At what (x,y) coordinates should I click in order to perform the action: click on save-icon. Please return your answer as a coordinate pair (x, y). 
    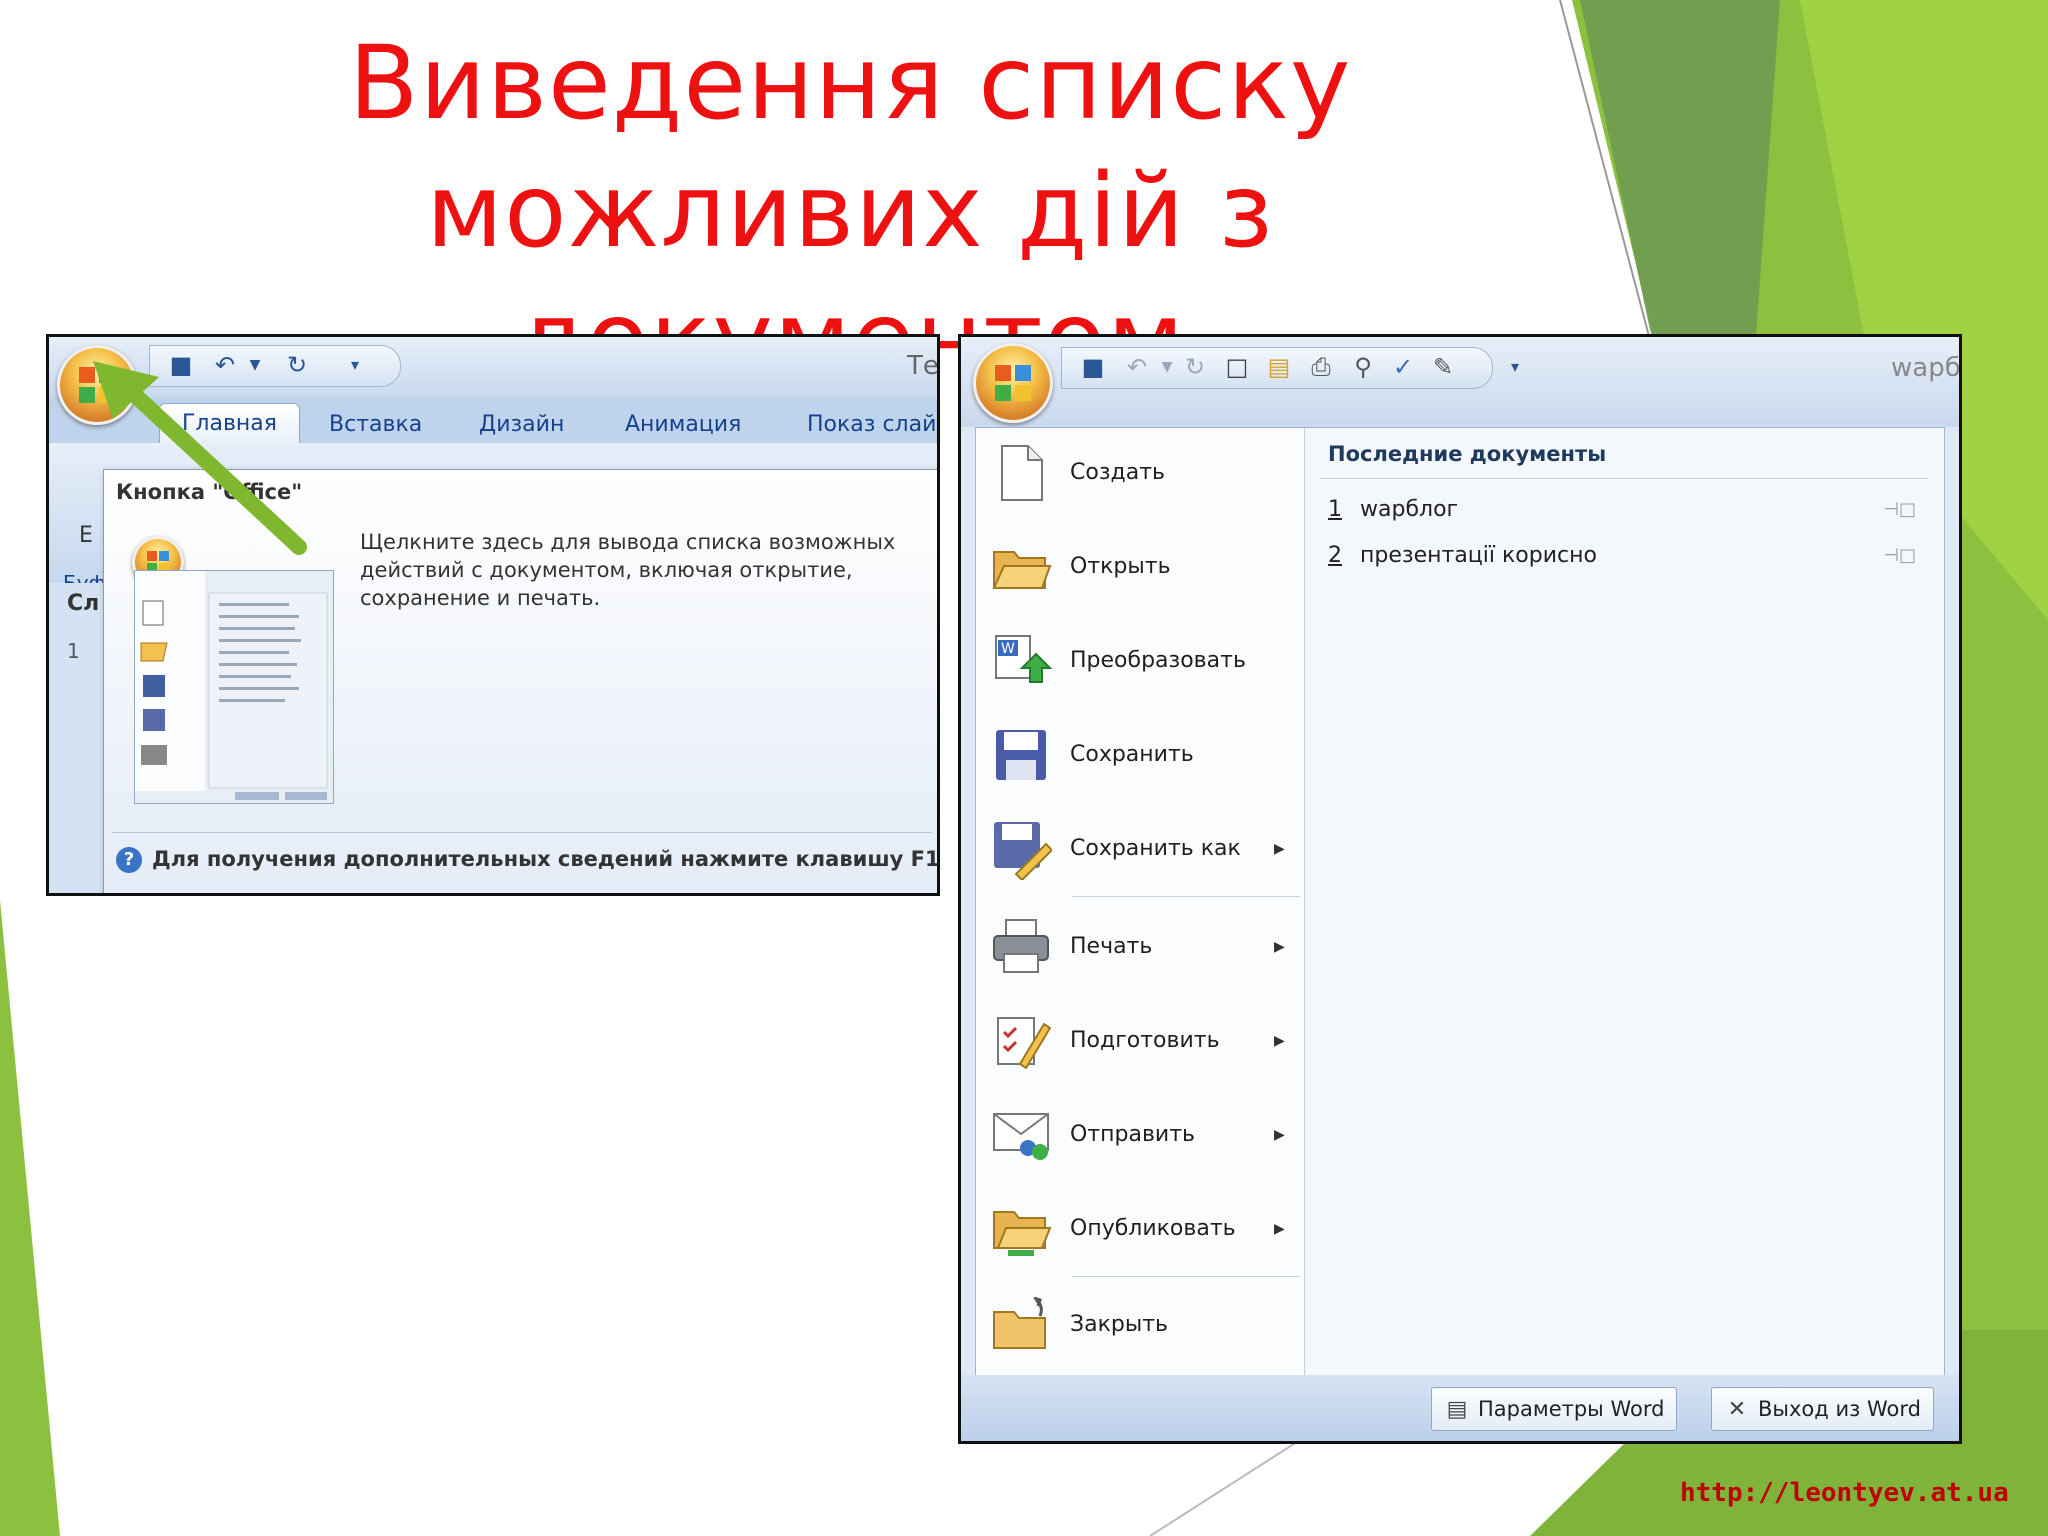
    Looking at the image, I should click on (1021, 755).